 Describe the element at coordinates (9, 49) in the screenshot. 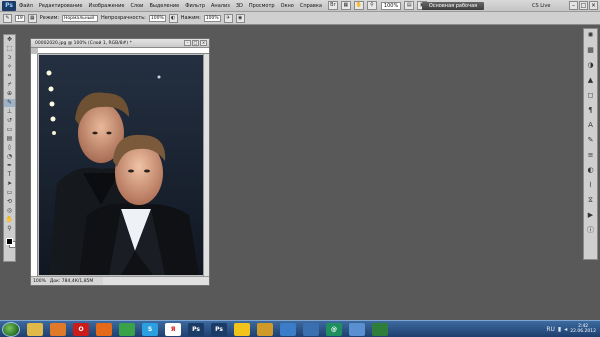

I see `marquee-tool-icon: ⬚` at that location.